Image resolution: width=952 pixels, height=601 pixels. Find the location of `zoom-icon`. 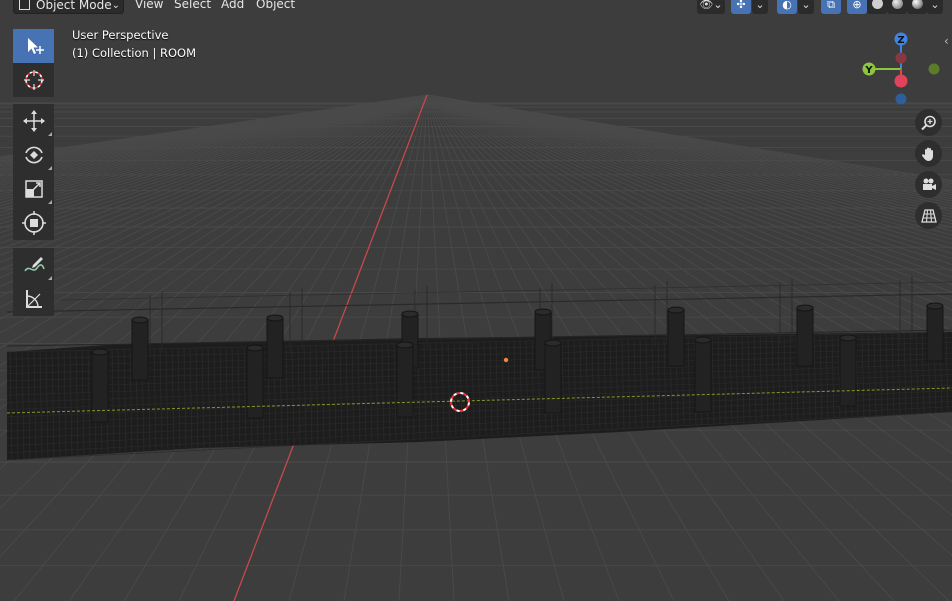

zoom-icon is located at coordinates (928, 122).